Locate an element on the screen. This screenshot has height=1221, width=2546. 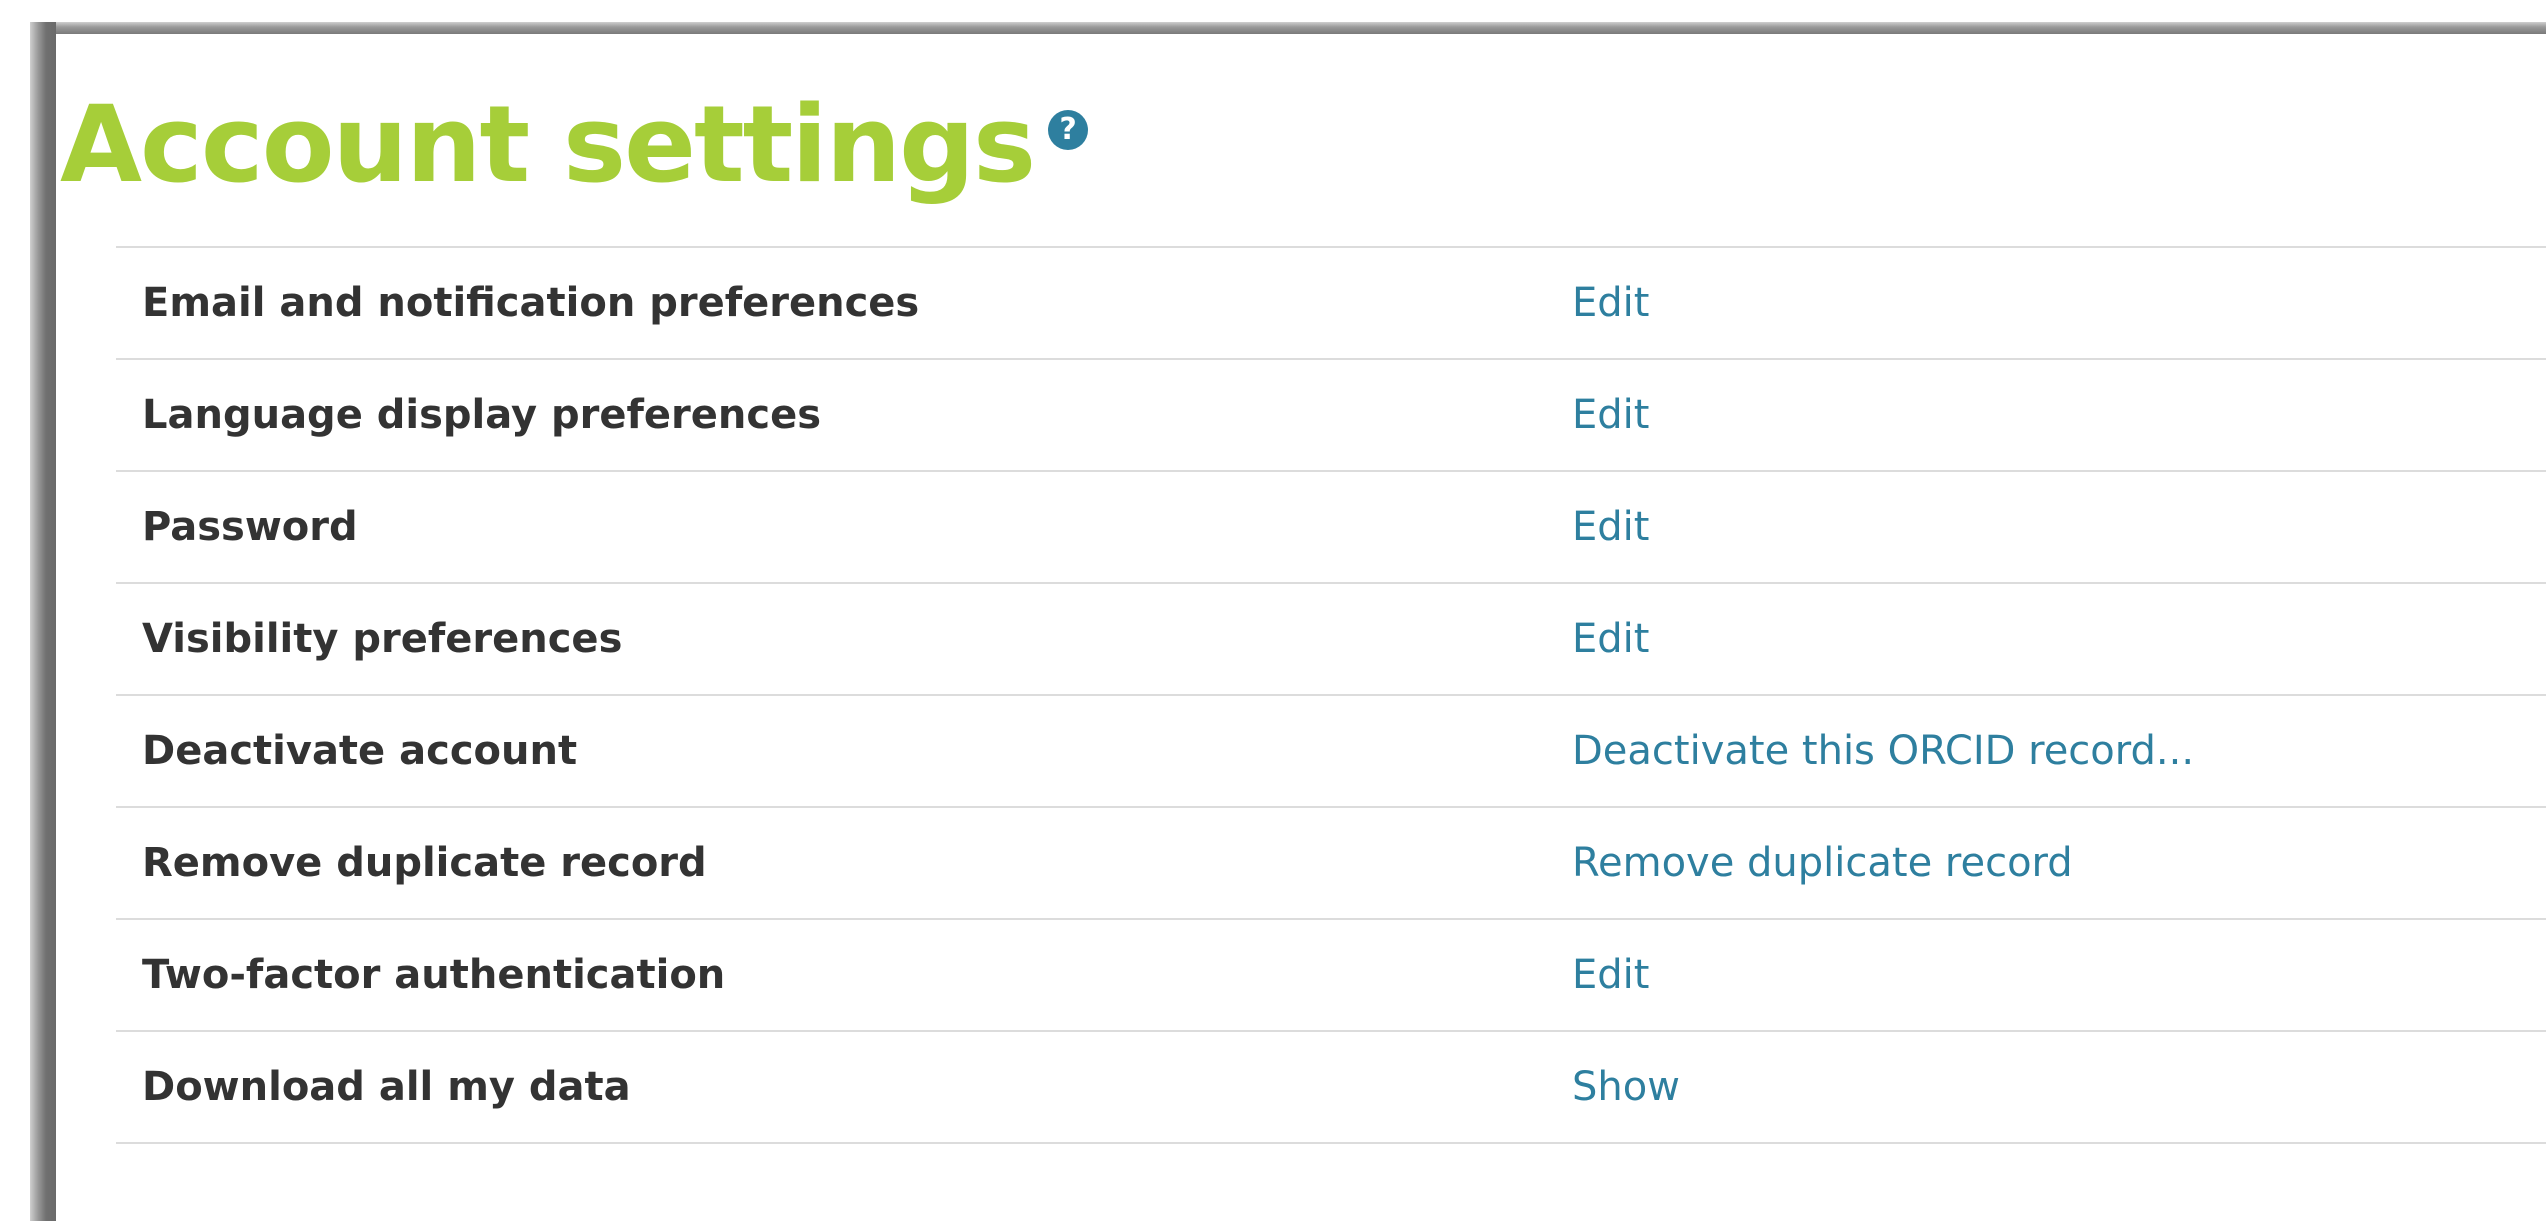
setting-label: Two-factor authentication is located at coordinates (434, 975).